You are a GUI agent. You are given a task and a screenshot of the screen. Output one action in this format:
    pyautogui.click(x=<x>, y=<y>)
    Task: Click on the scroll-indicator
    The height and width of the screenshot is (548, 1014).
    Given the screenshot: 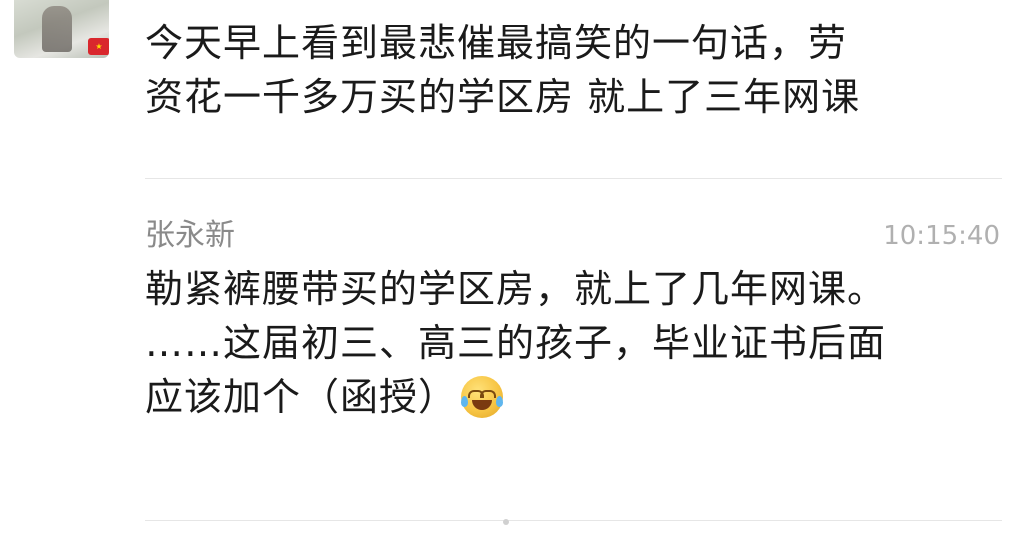 What is the action you would take?
    pyautogui.click(x=506, y=522)
    